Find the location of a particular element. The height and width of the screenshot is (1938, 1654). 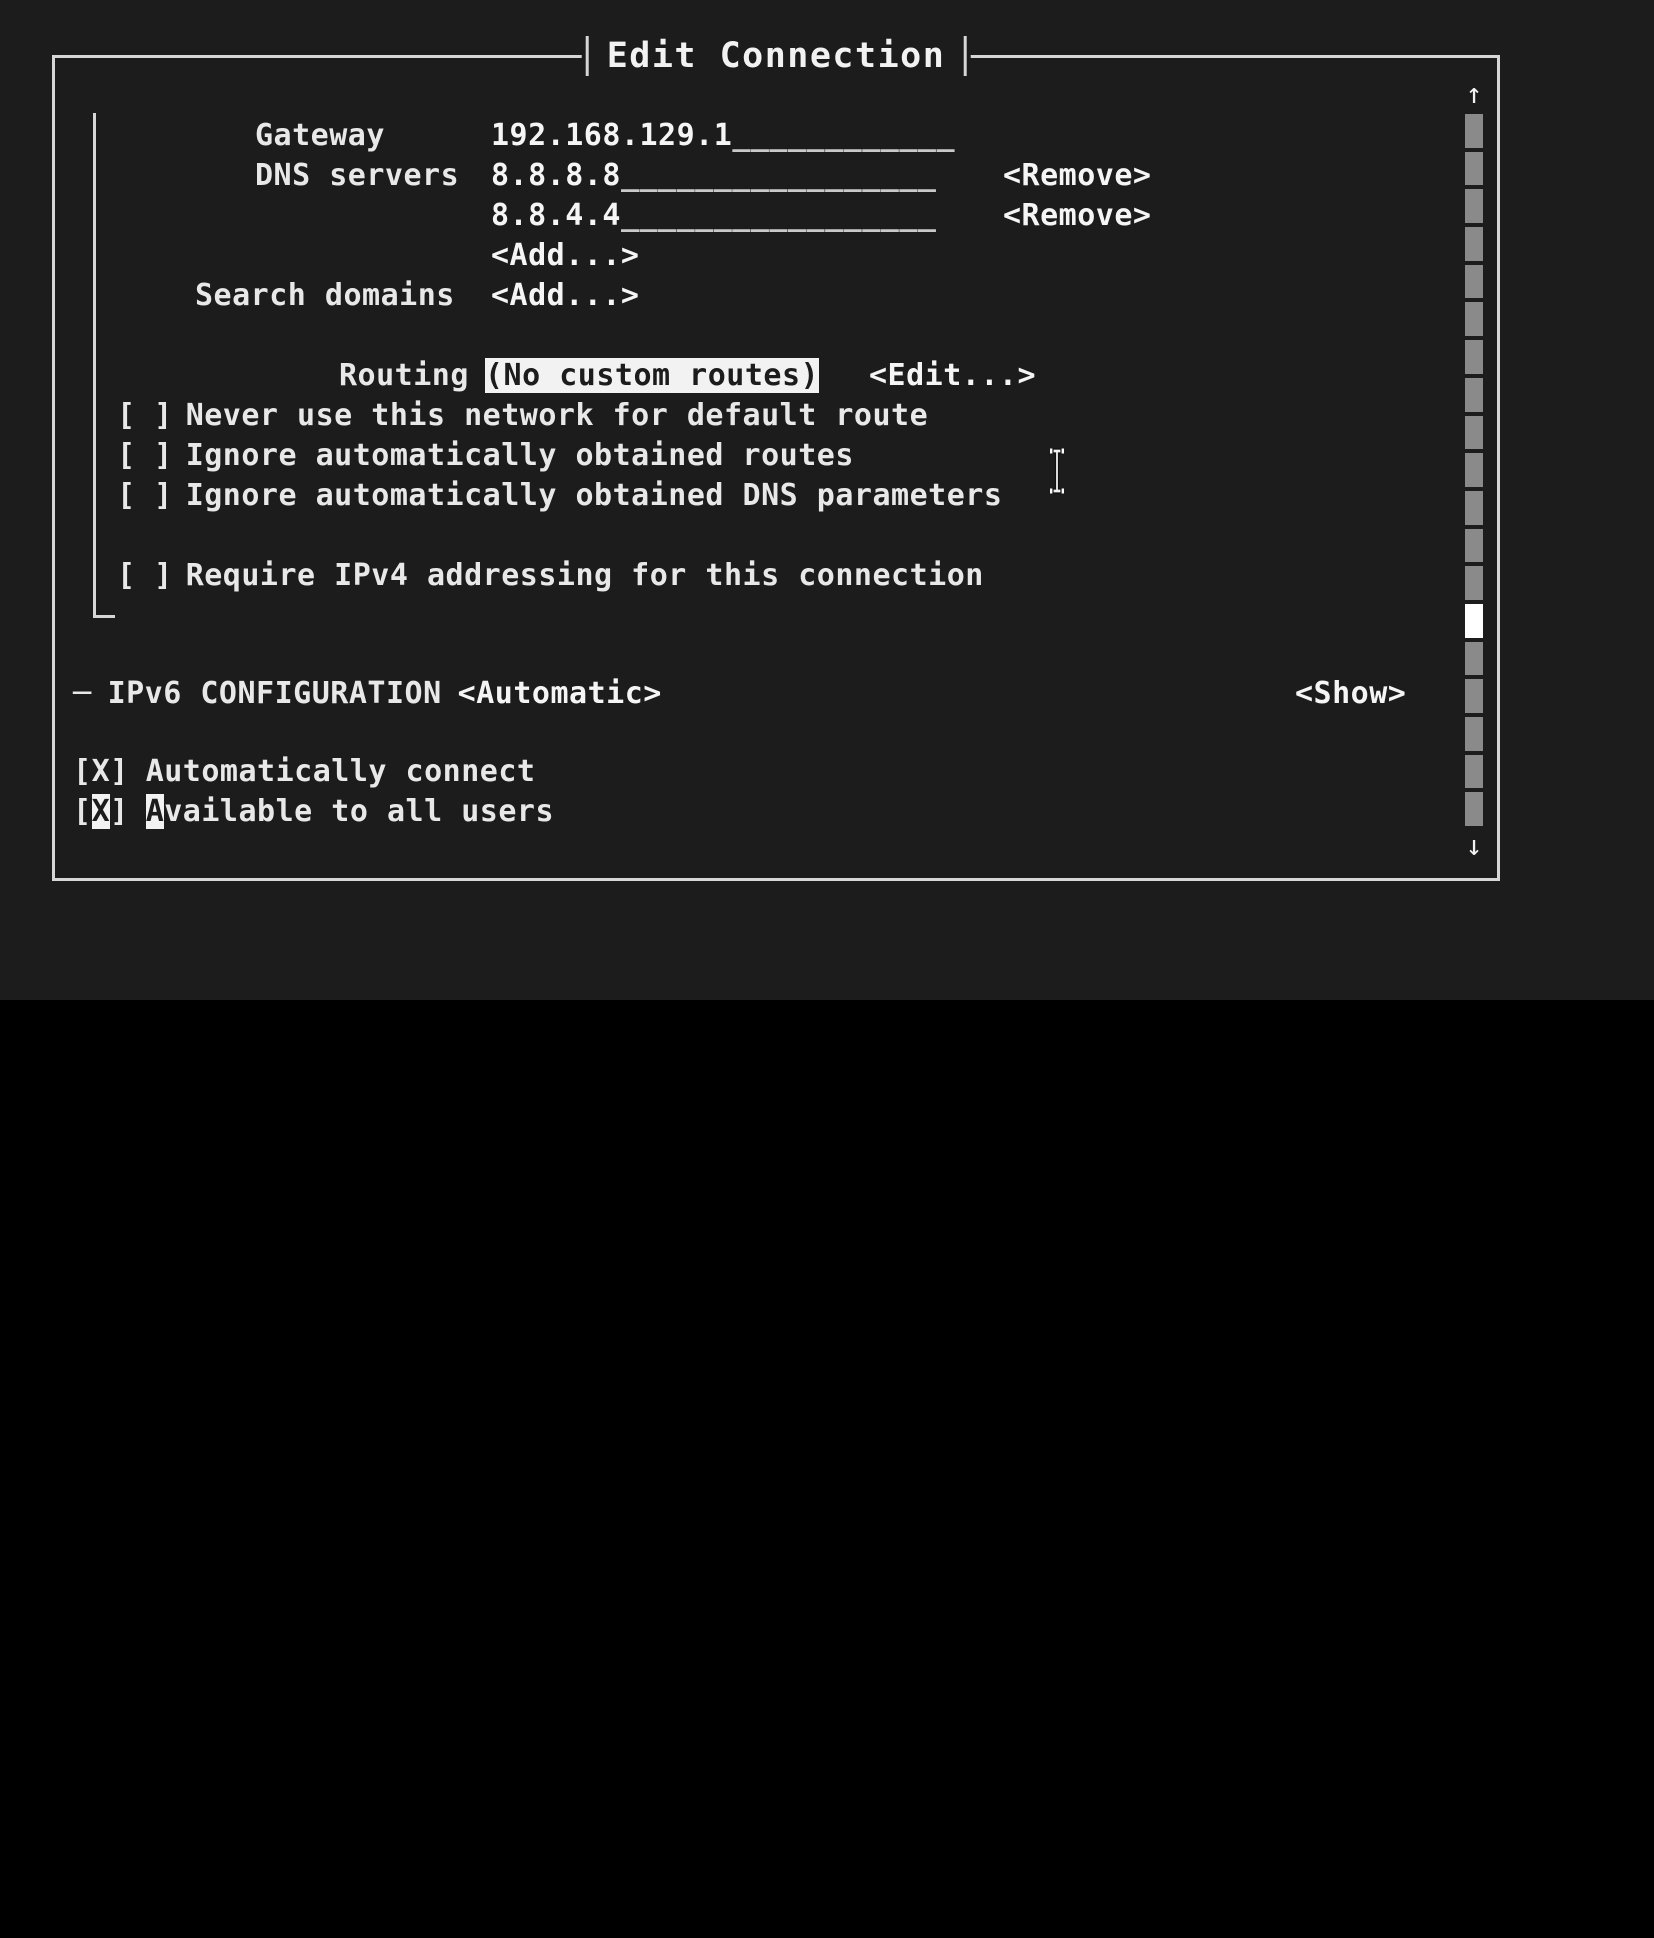

checkbox-automatically-connect: [X] Automatically connect is located at coordinates (304, 772).